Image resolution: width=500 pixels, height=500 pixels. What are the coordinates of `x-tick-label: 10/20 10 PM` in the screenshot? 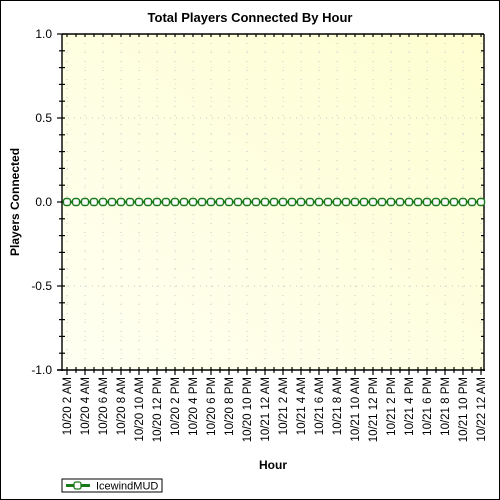 It's located at (248, 409).